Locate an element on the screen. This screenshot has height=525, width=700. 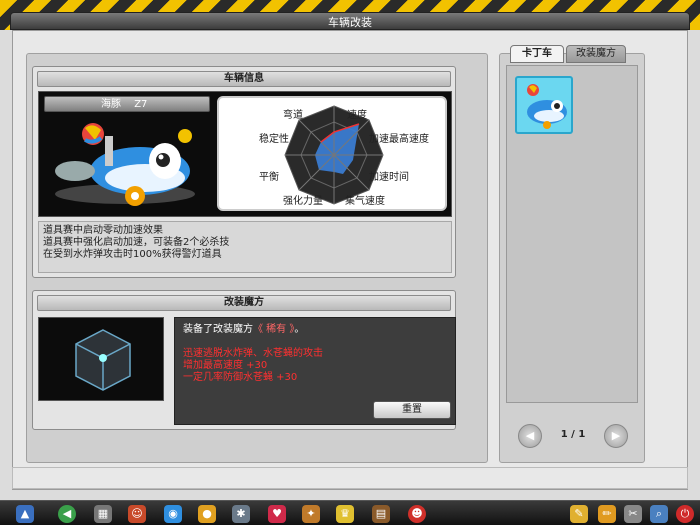
mod-cube-icon is located at coordinates (103, 360).